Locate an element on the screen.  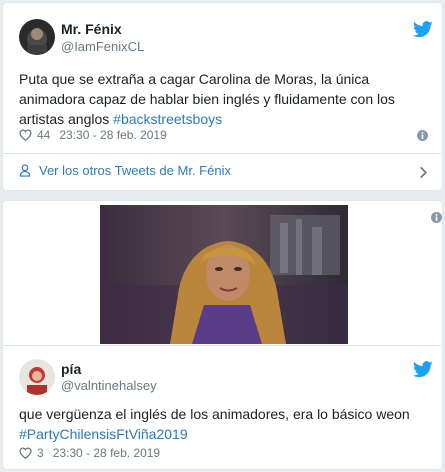
author-handle: @valntinehalsey is located at coordinates (109, 385).